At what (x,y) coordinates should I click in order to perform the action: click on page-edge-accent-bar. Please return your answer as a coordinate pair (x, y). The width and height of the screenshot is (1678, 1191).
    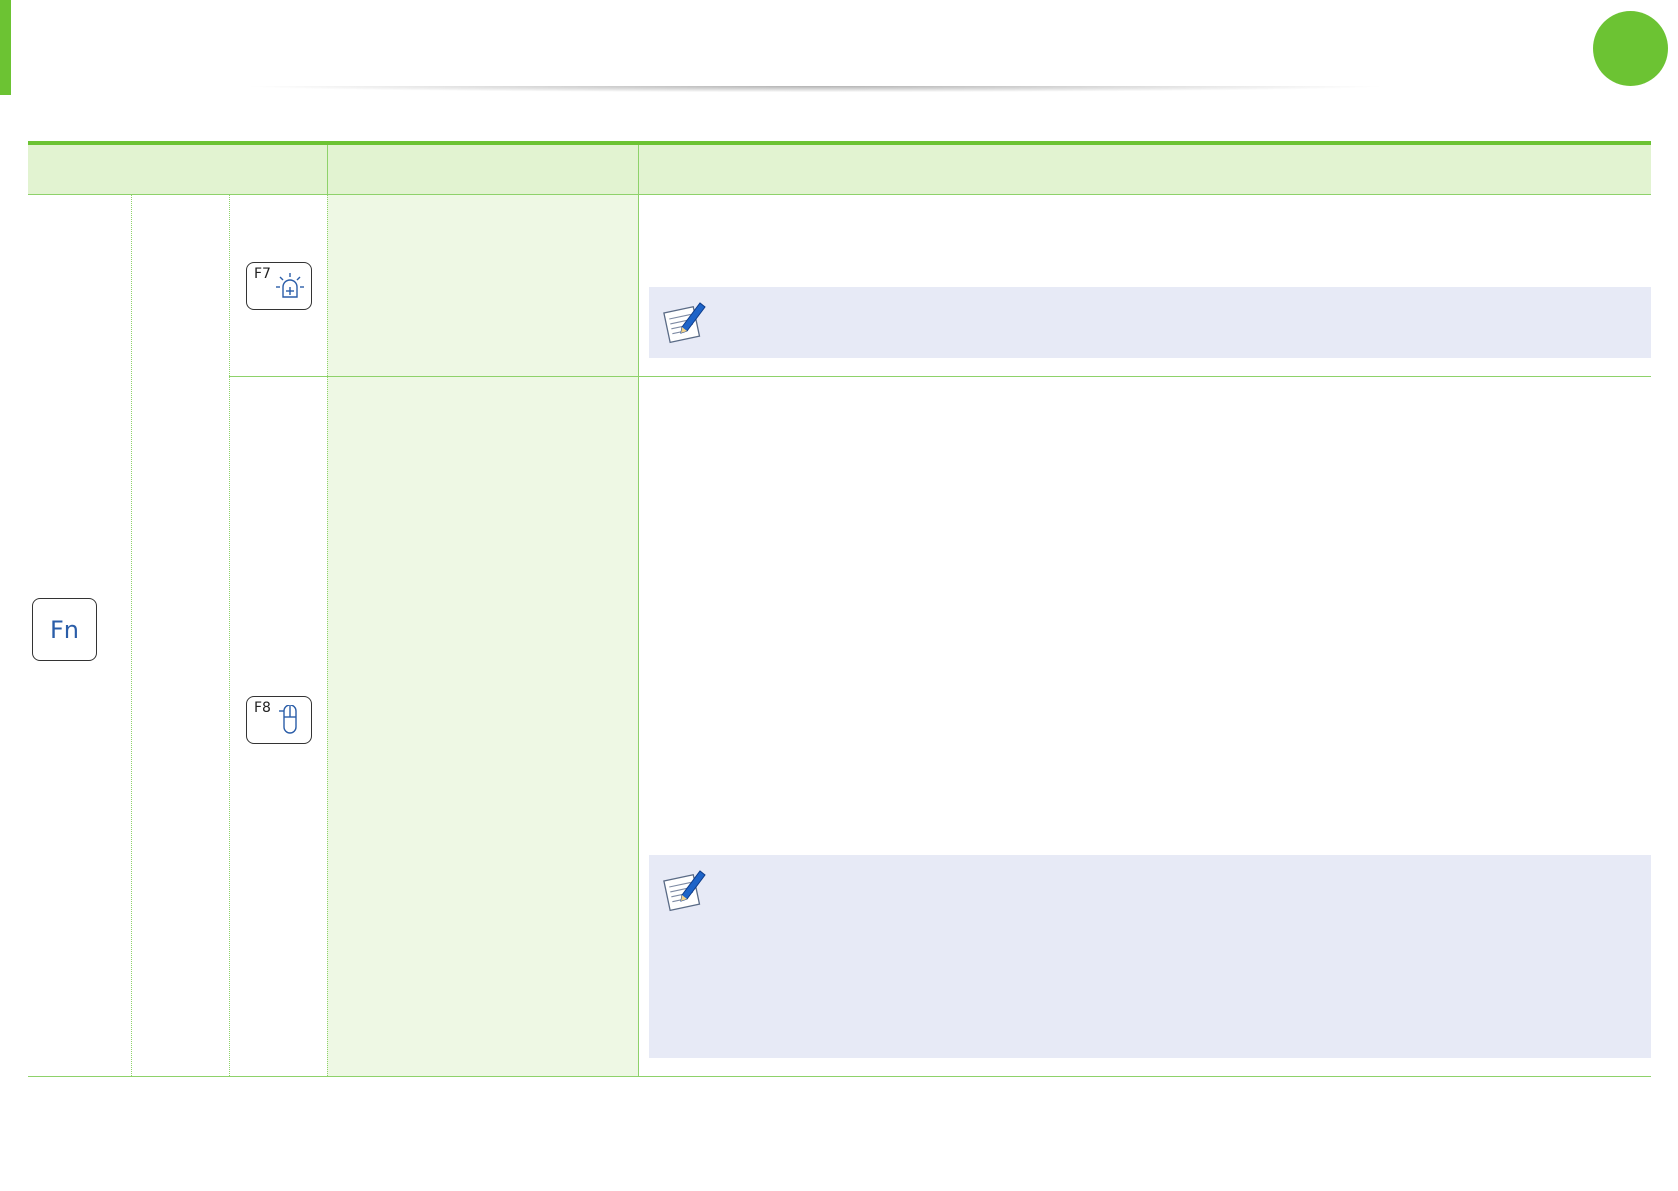
    Looking at the image, I should click on (5, 47).